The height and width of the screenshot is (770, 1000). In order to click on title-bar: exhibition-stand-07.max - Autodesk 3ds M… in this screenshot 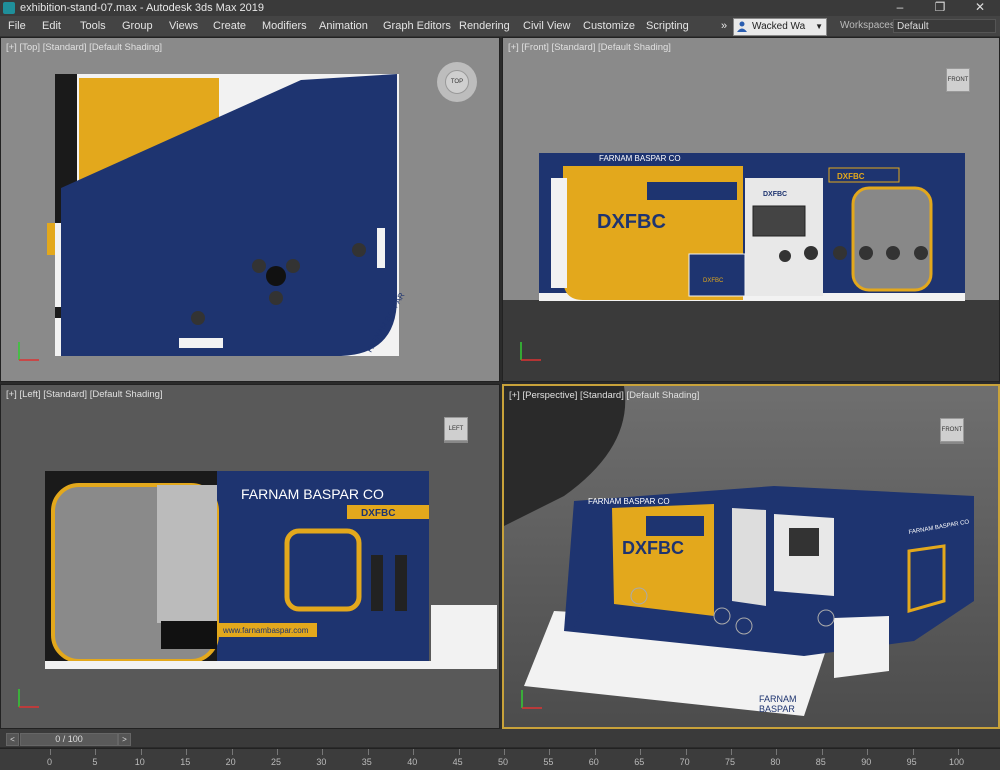, I will do `click(500, 8)`.